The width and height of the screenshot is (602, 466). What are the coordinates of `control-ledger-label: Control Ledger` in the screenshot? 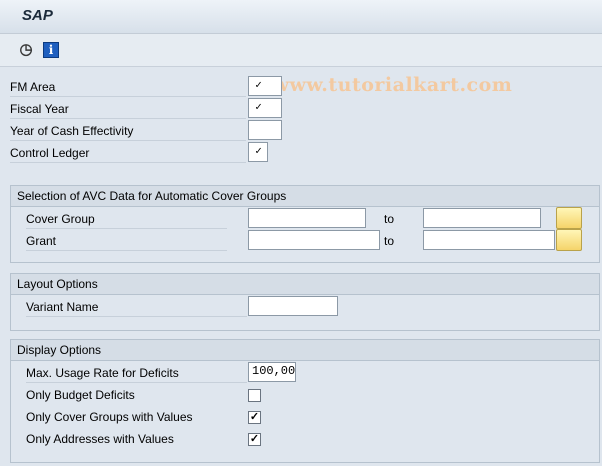 It's located at (128, 153).